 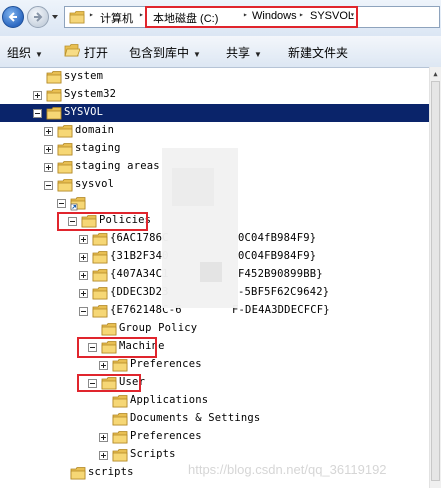 I want to click on tree-item-label: sysvol, so click(x=95, y=184).